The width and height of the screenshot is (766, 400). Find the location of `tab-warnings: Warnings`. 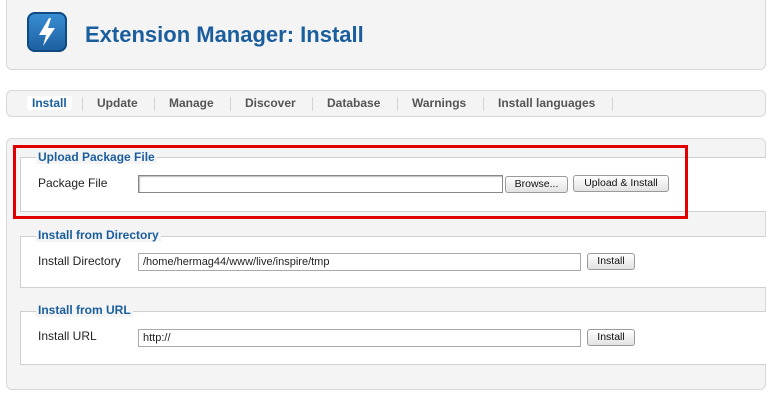

tab-warnings: Warnings is located at coordinates (439, 103).